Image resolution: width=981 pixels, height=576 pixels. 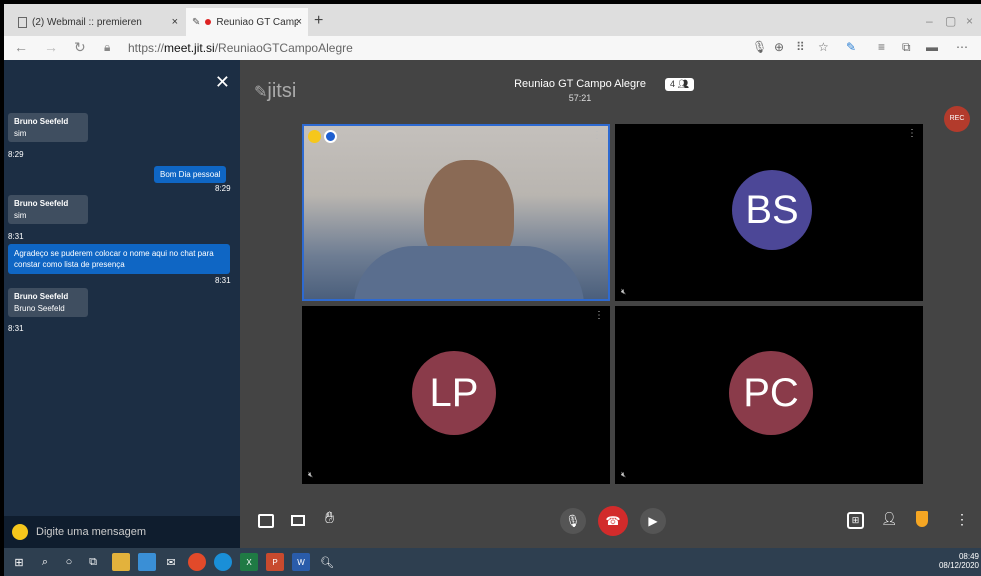 I want to click on chat-input: Digite uma mensagem, so click(x=122, y=532).